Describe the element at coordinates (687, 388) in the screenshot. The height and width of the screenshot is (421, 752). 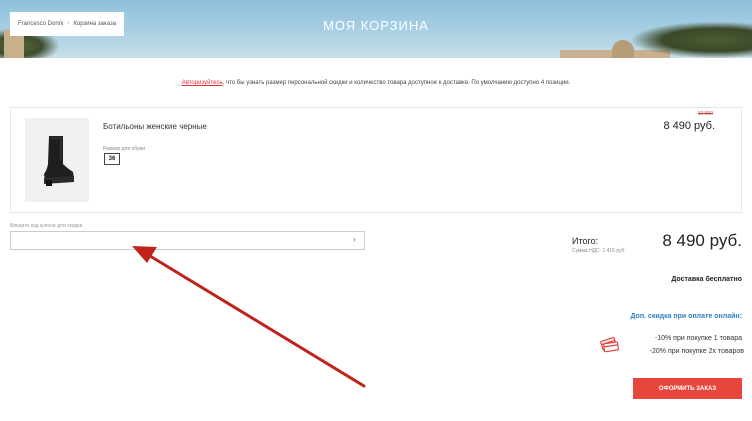
I see `checkout-button: ОФОРМИТЬ ЗАКАЗ` at that location.